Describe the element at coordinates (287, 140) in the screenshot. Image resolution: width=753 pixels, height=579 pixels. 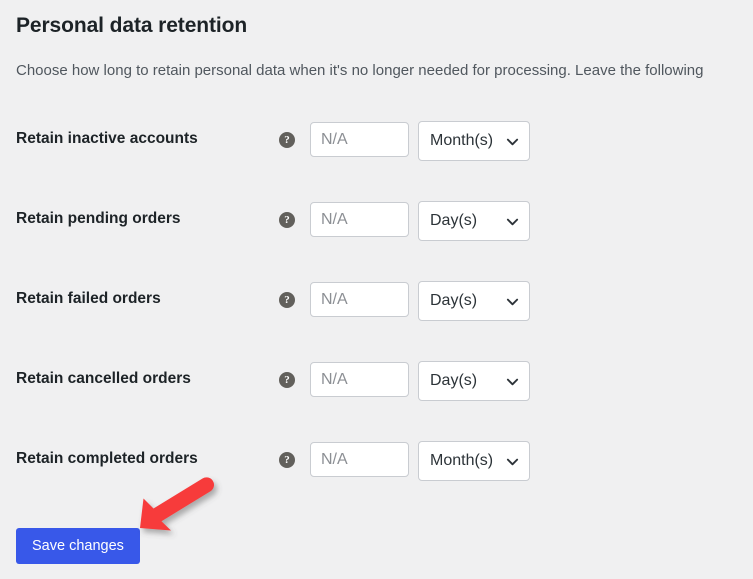
I see `help-tip-retain-inactive-accounts: ?` at that location.